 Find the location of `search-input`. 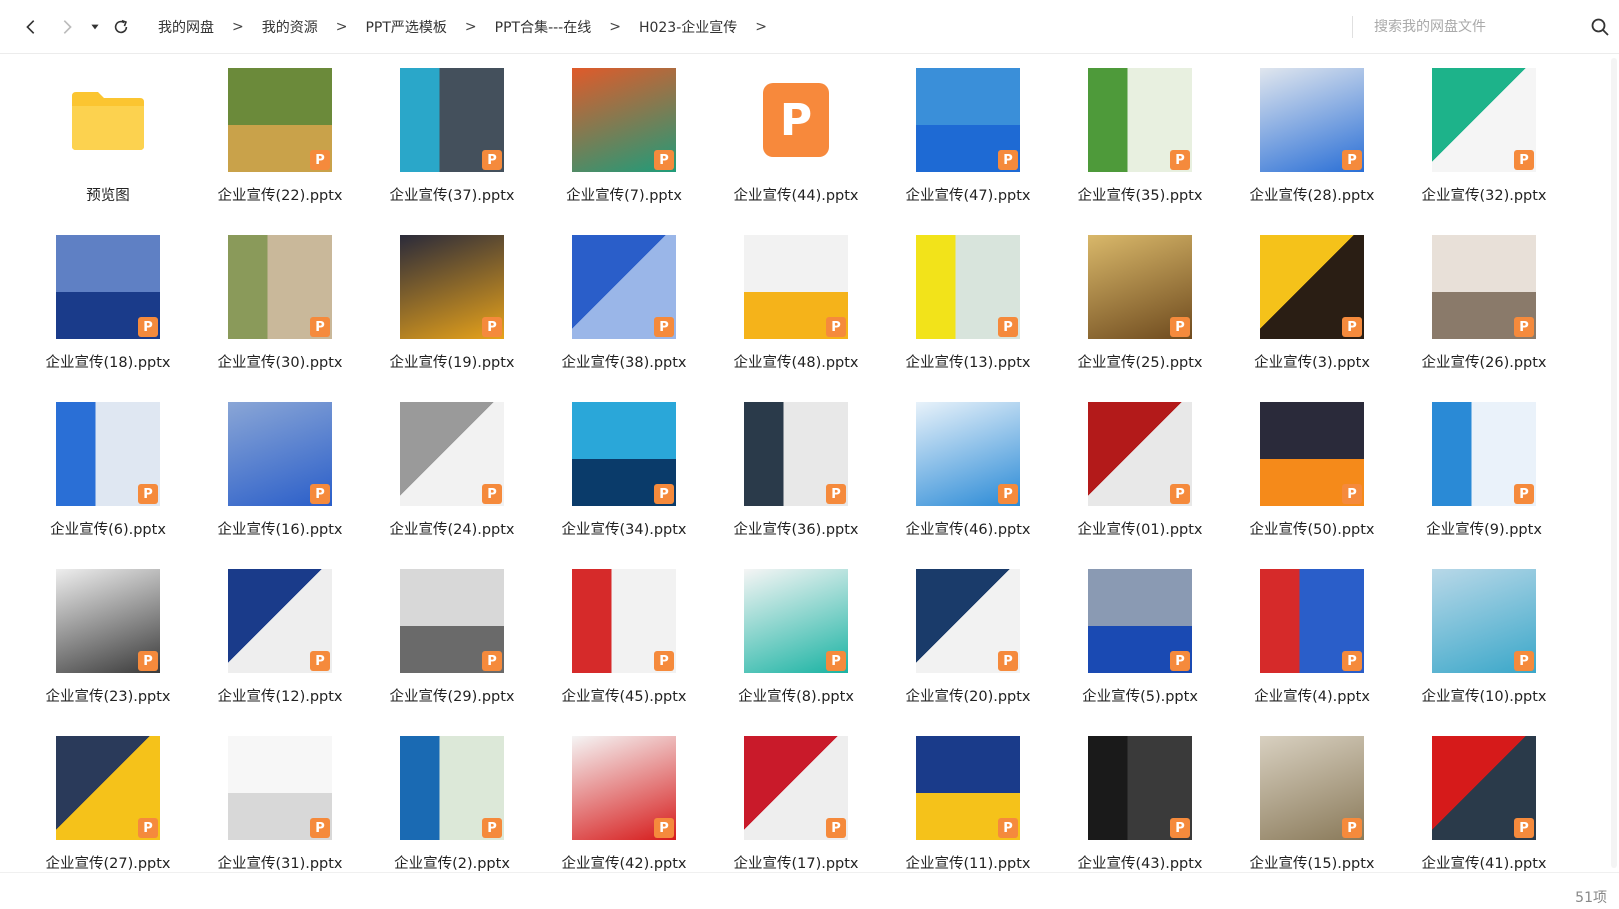

search-input is located at coordinates (1474, 27).